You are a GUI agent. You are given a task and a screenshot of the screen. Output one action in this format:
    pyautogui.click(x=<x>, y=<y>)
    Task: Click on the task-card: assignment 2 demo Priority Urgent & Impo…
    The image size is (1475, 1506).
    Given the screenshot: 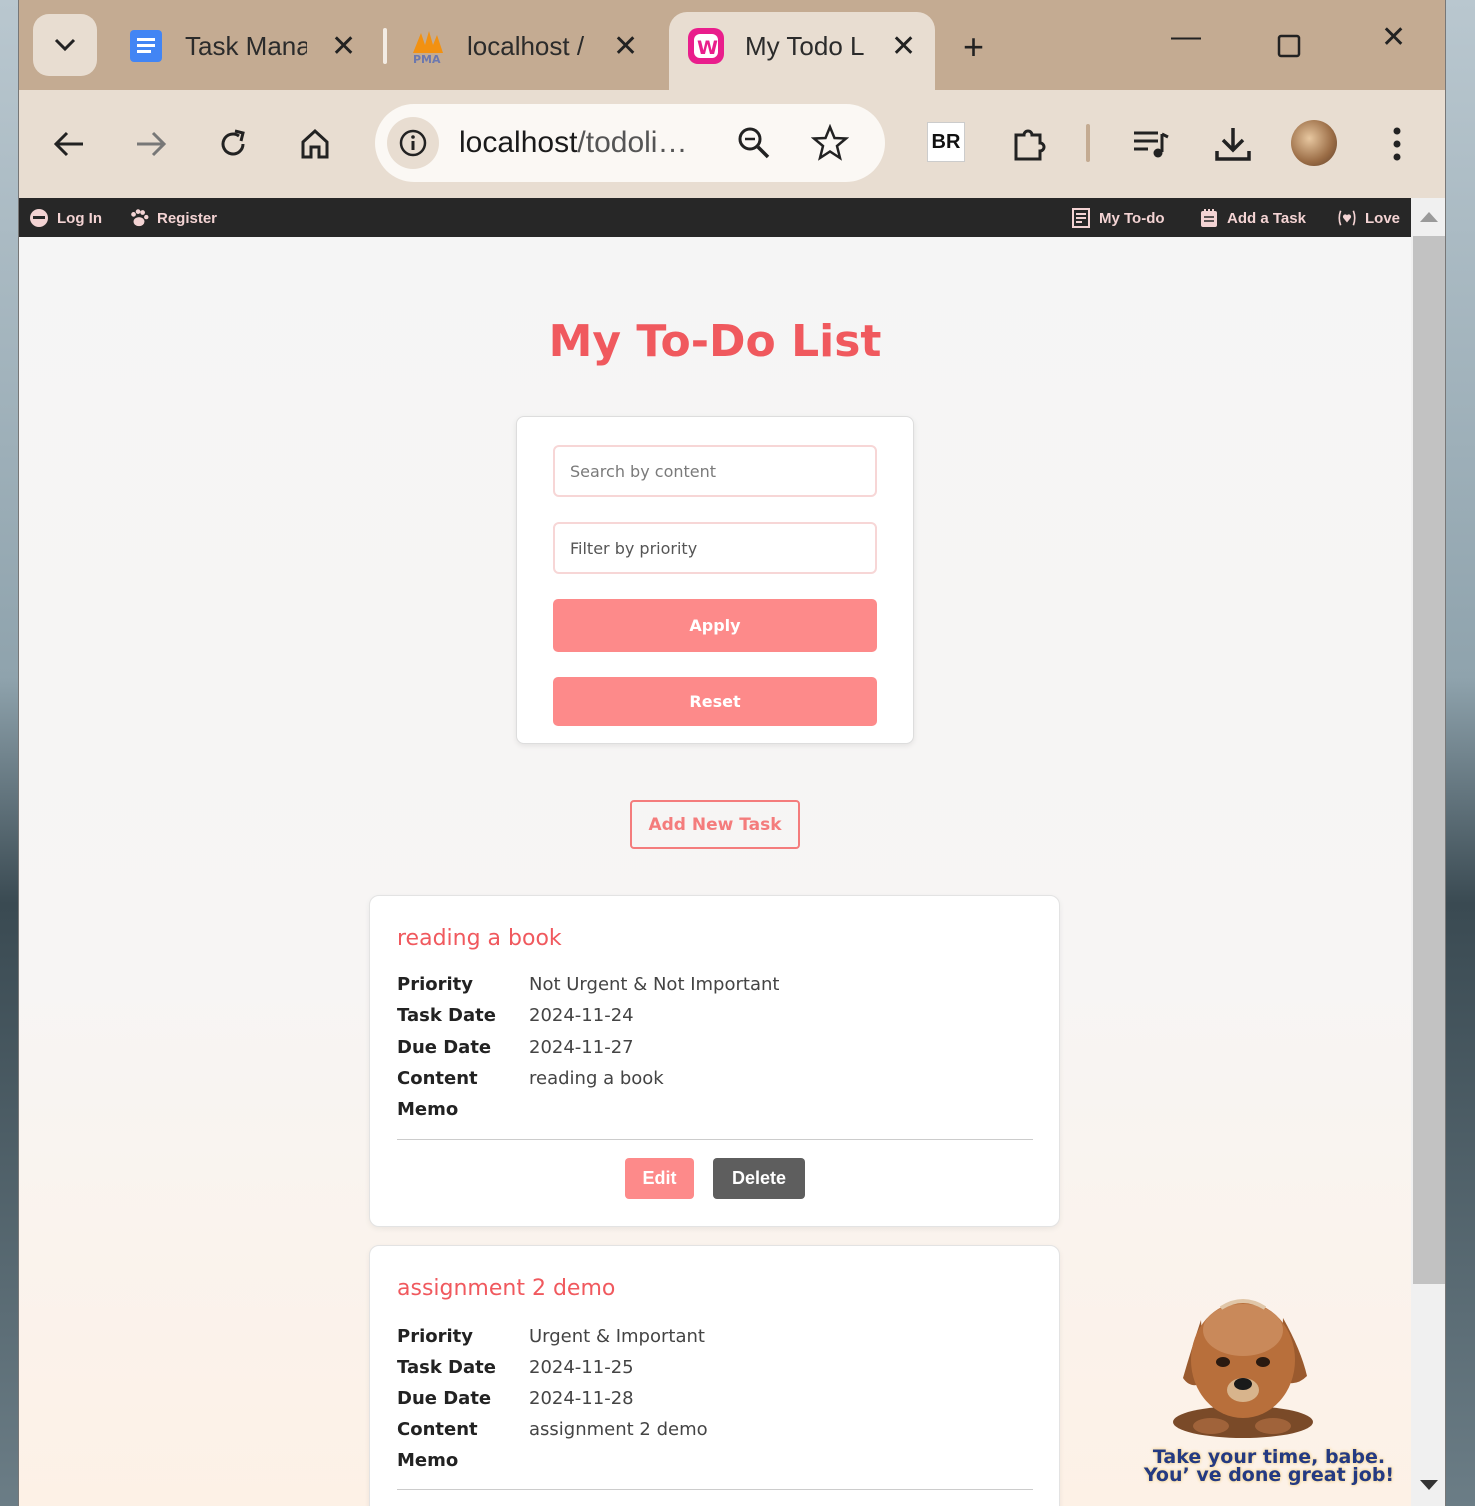 What is the action you would take?
    pyautogui.click(x=714, y=1375)
    